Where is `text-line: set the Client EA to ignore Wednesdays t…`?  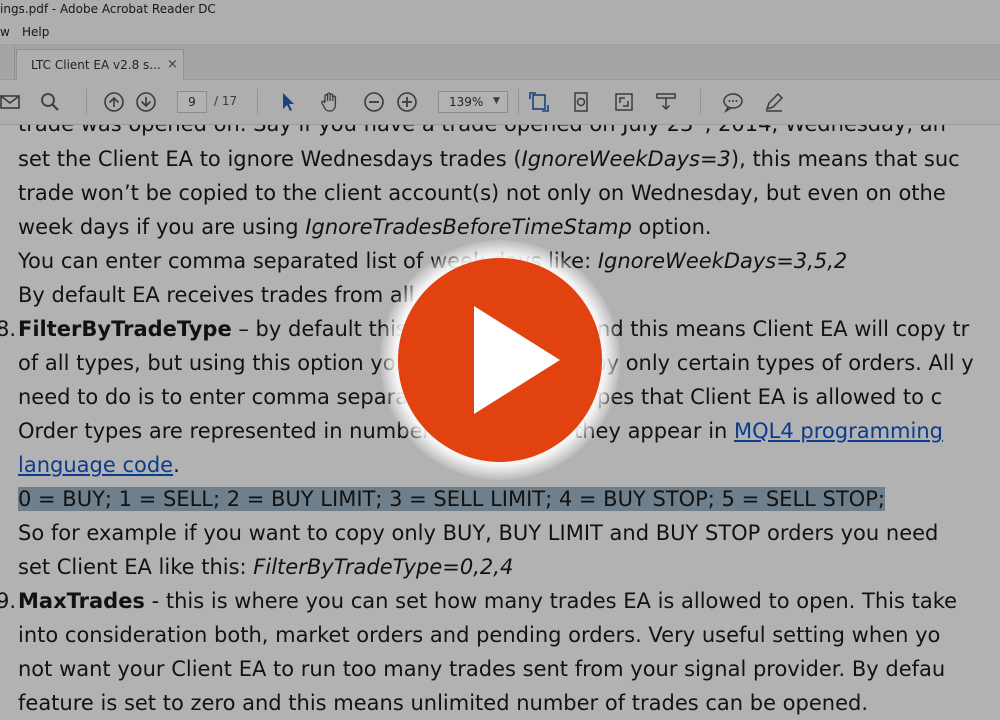
text-line: set the Client EA to ignore Wednesdays t… is located at coordinates (489, 159).